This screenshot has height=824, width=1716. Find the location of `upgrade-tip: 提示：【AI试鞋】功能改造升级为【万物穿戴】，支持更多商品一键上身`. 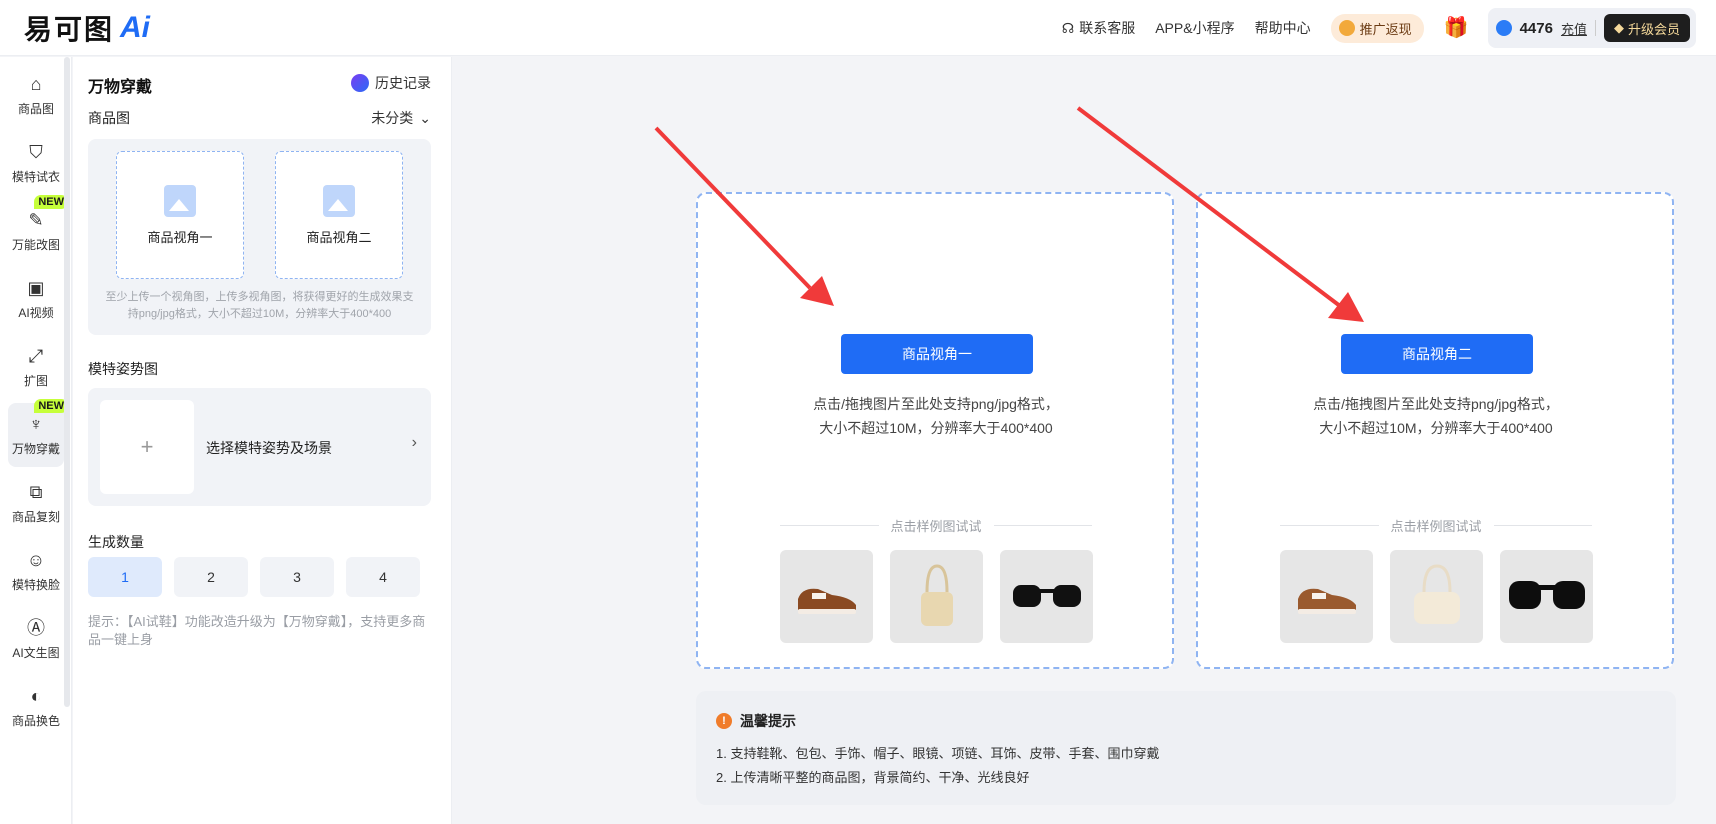

upgrade-tip: 提示：【AI试鞋】功能改造升级为【万物穿戴】，支持更多商品一键上身 is located at coordinates (257, 630).